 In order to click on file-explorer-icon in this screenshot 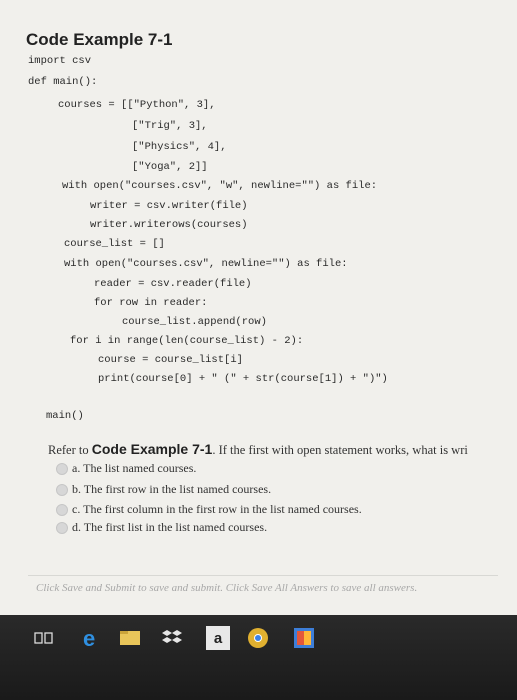, I will do `click(130, 638)`.